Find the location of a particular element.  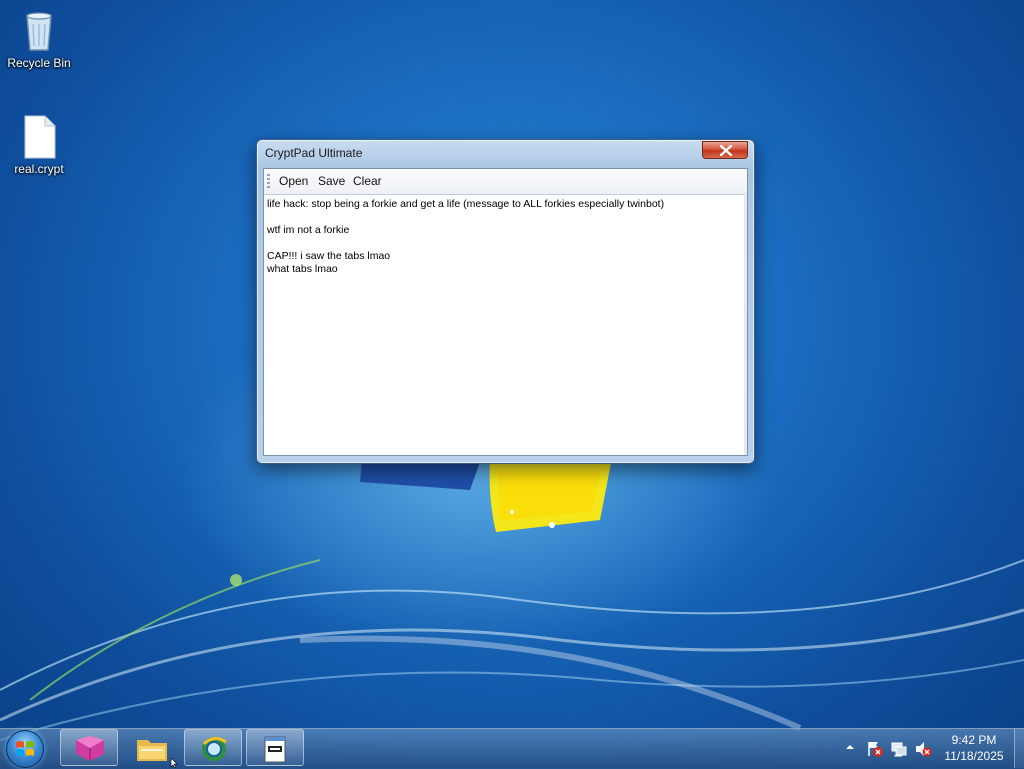

desktop-icon-label: Recycle Bin is located at coordinates (39, 63).